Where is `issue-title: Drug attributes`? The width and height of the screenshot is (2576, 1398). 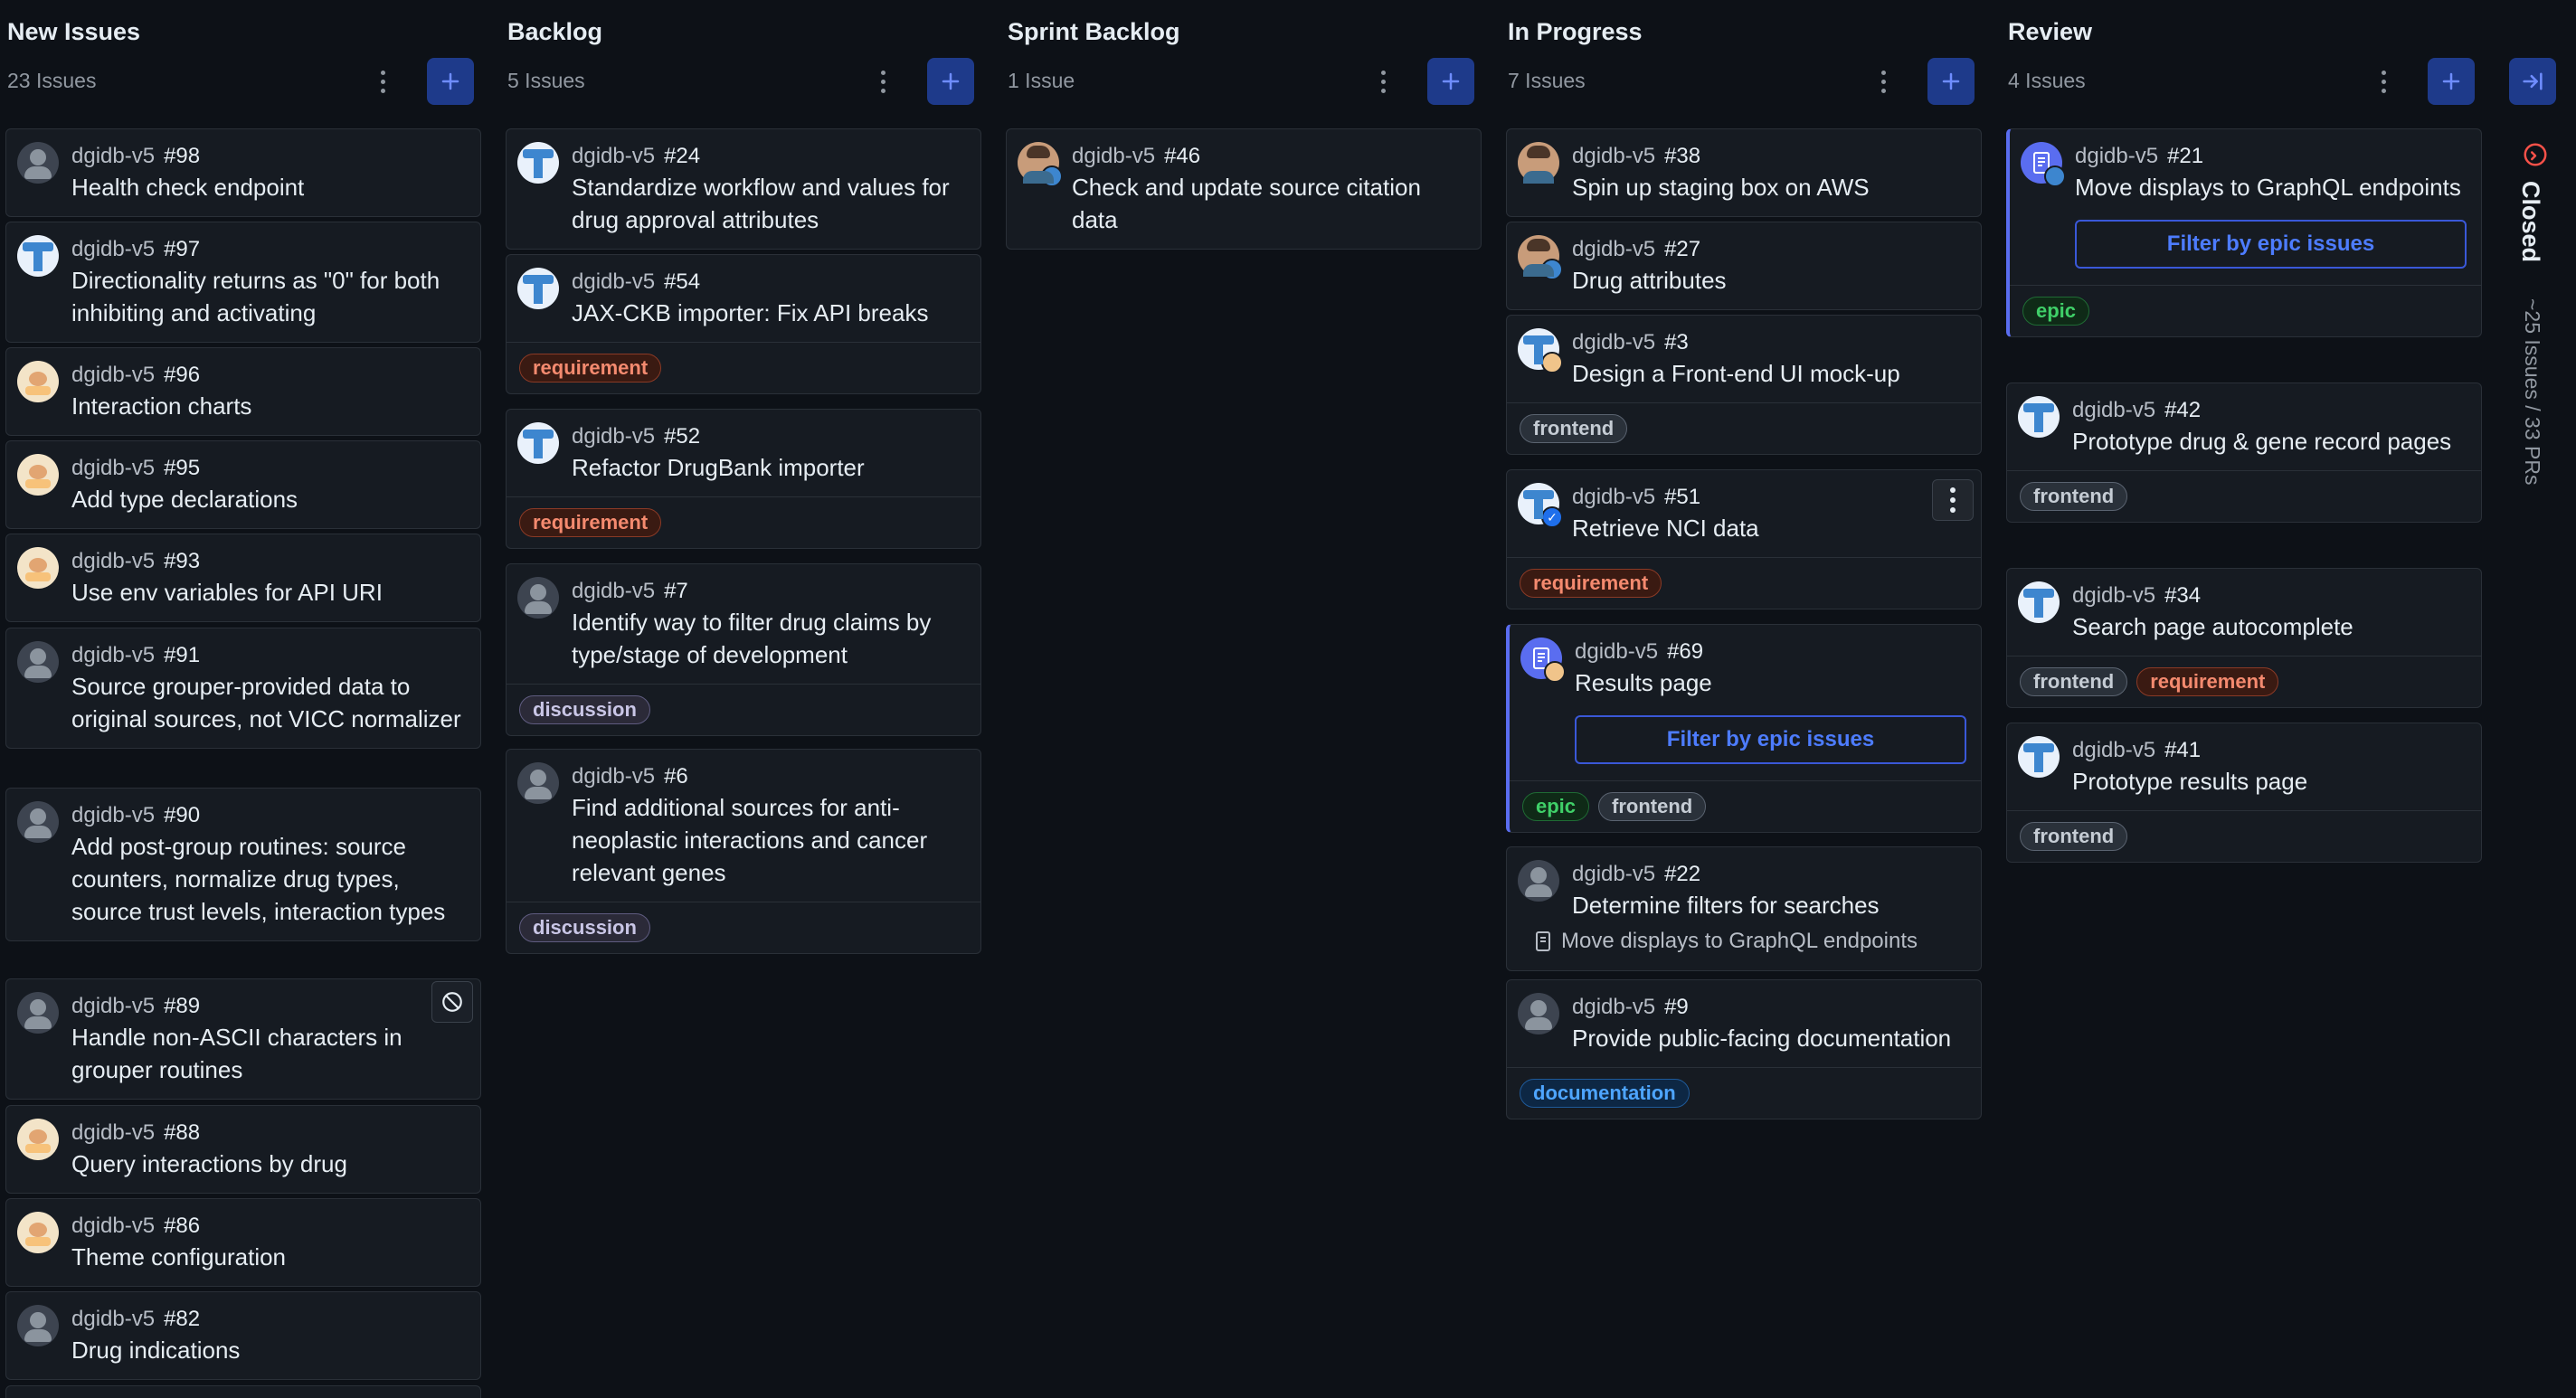
issue-title: Drug attributes is located at coordinates (1769, 286).